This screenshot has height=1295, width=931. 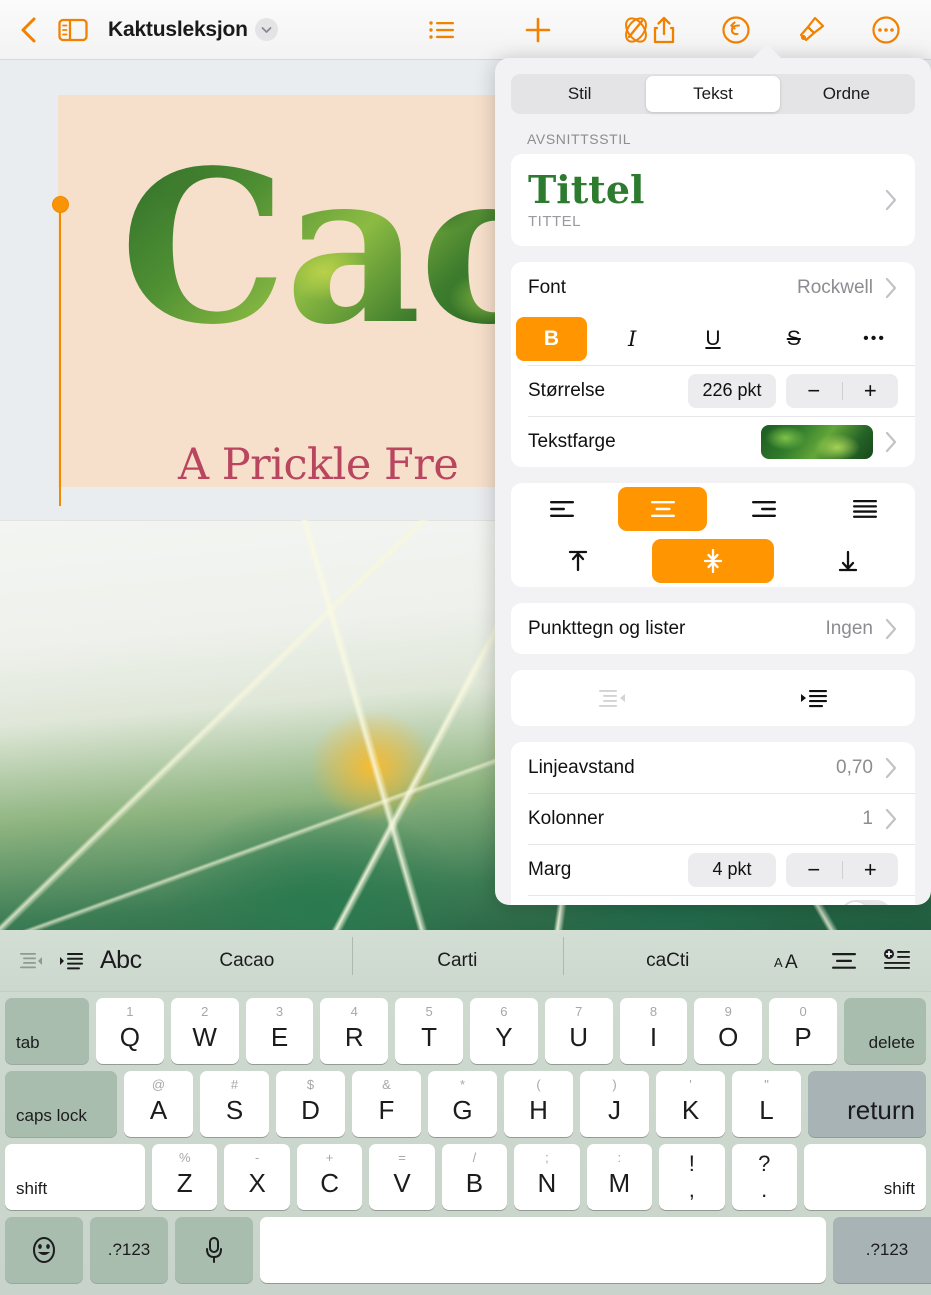 I want to click on key-return: return, so click(x=867, y=1104).